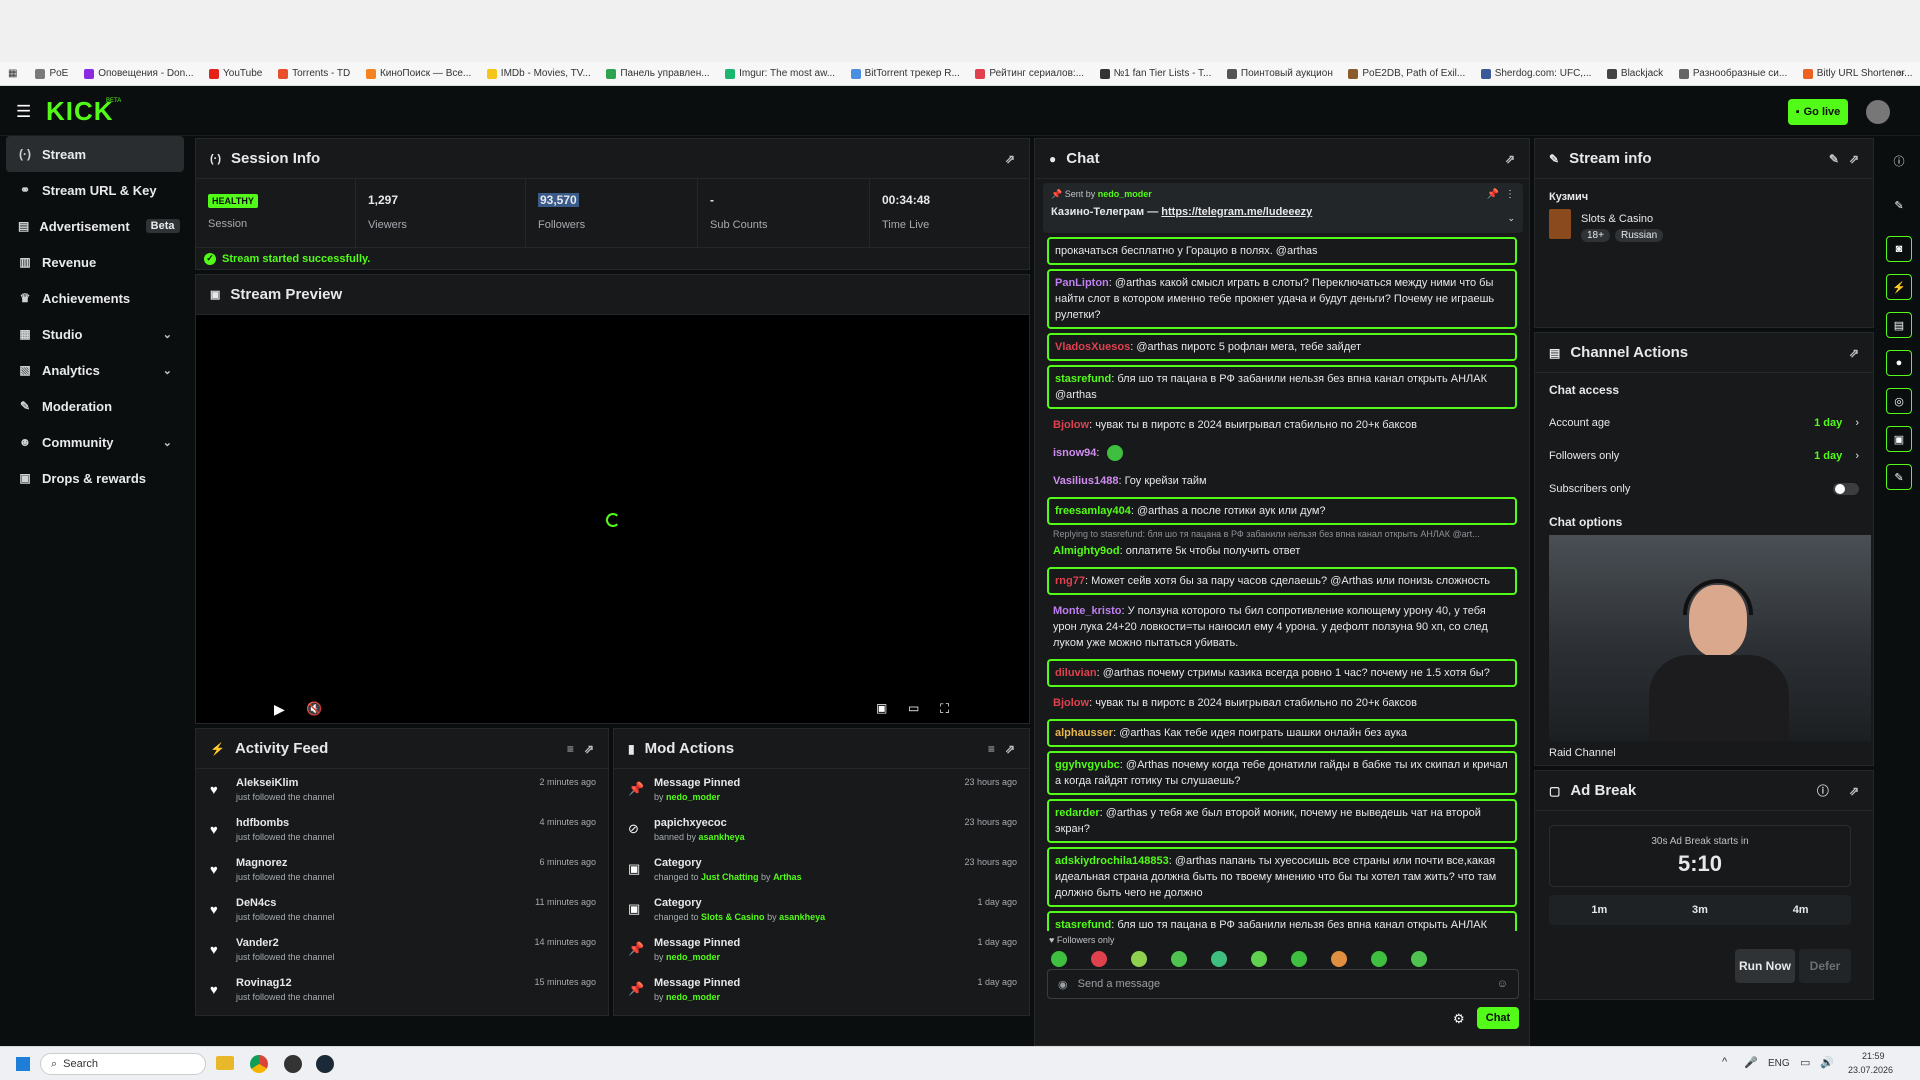 The image size is (1920, 1080). What do you see at coordinates (12, 73) in the screenshot?
I see `apps-icon: ▦` at bounding box center [12, 73].